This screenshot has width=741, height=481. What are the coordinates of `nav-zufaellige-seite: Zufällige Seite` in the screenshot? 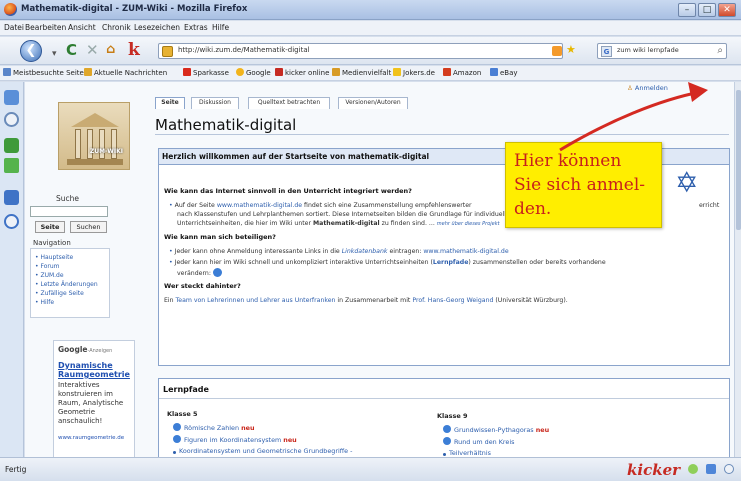 It's located at (66, 293).